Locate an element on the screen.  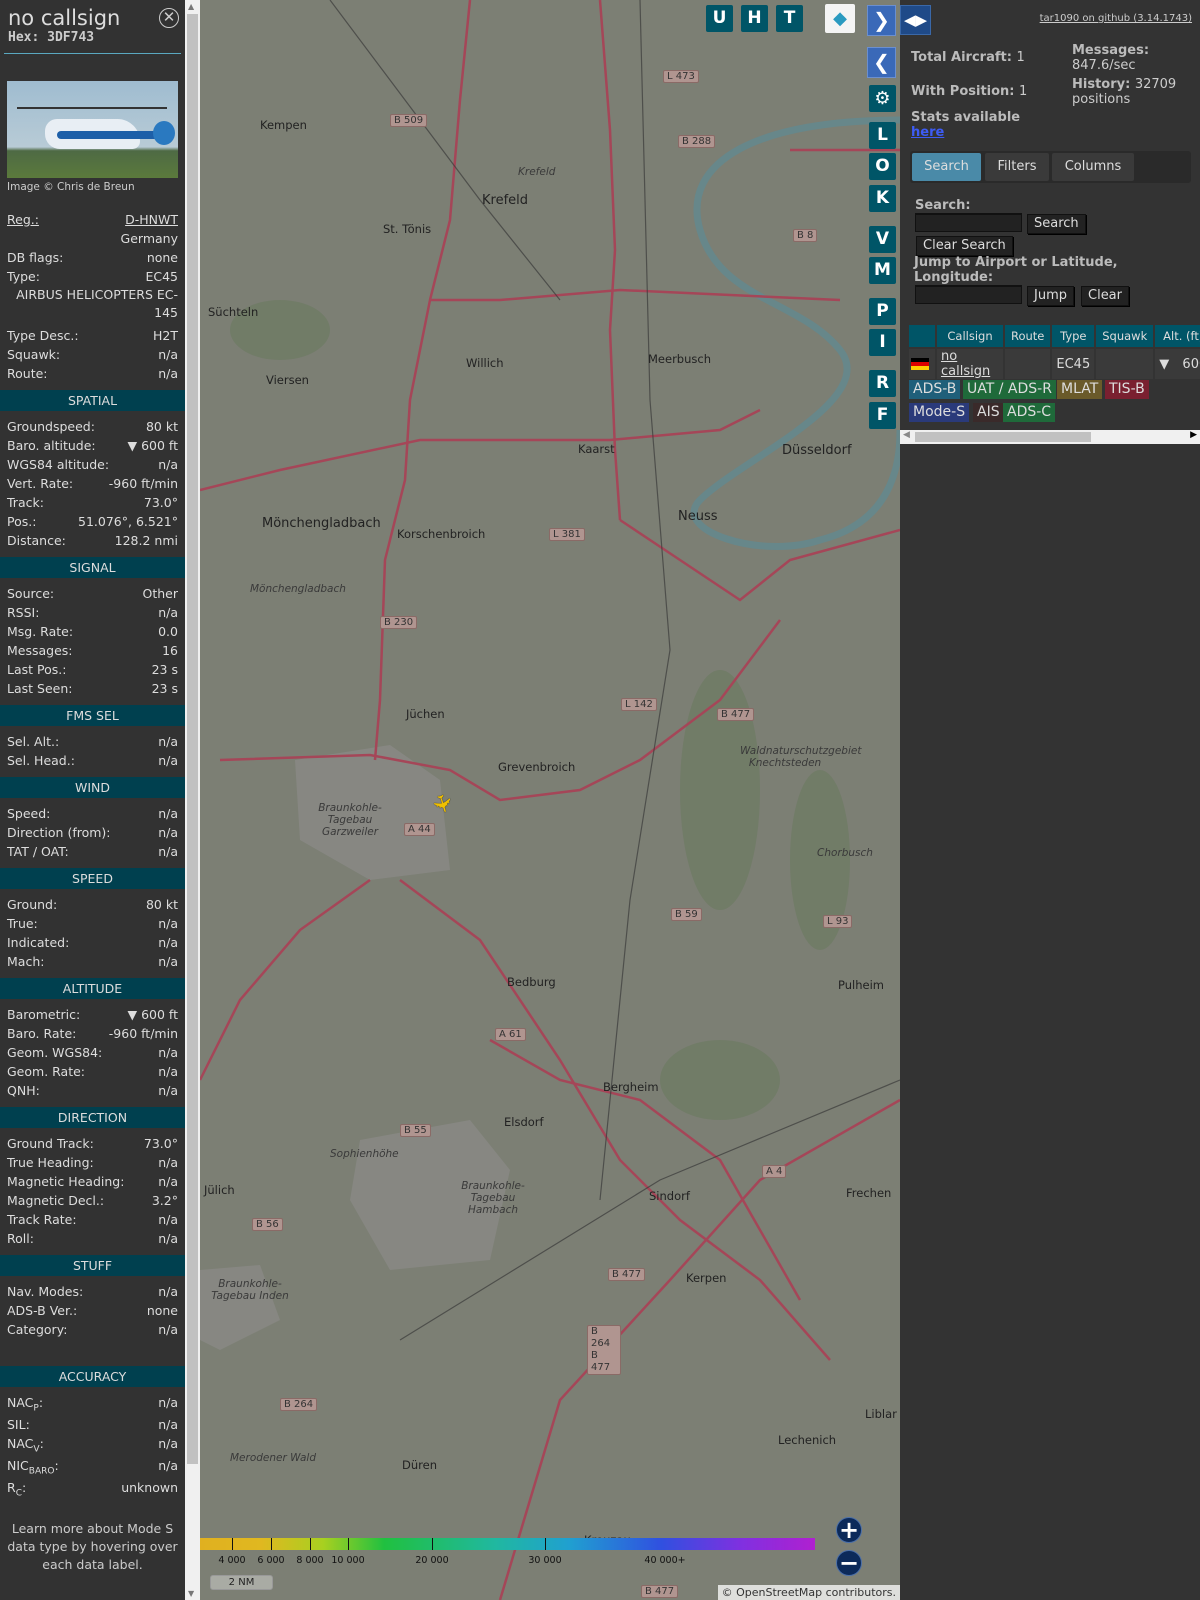
detail-label: True: is located at coordinates (22, 923).